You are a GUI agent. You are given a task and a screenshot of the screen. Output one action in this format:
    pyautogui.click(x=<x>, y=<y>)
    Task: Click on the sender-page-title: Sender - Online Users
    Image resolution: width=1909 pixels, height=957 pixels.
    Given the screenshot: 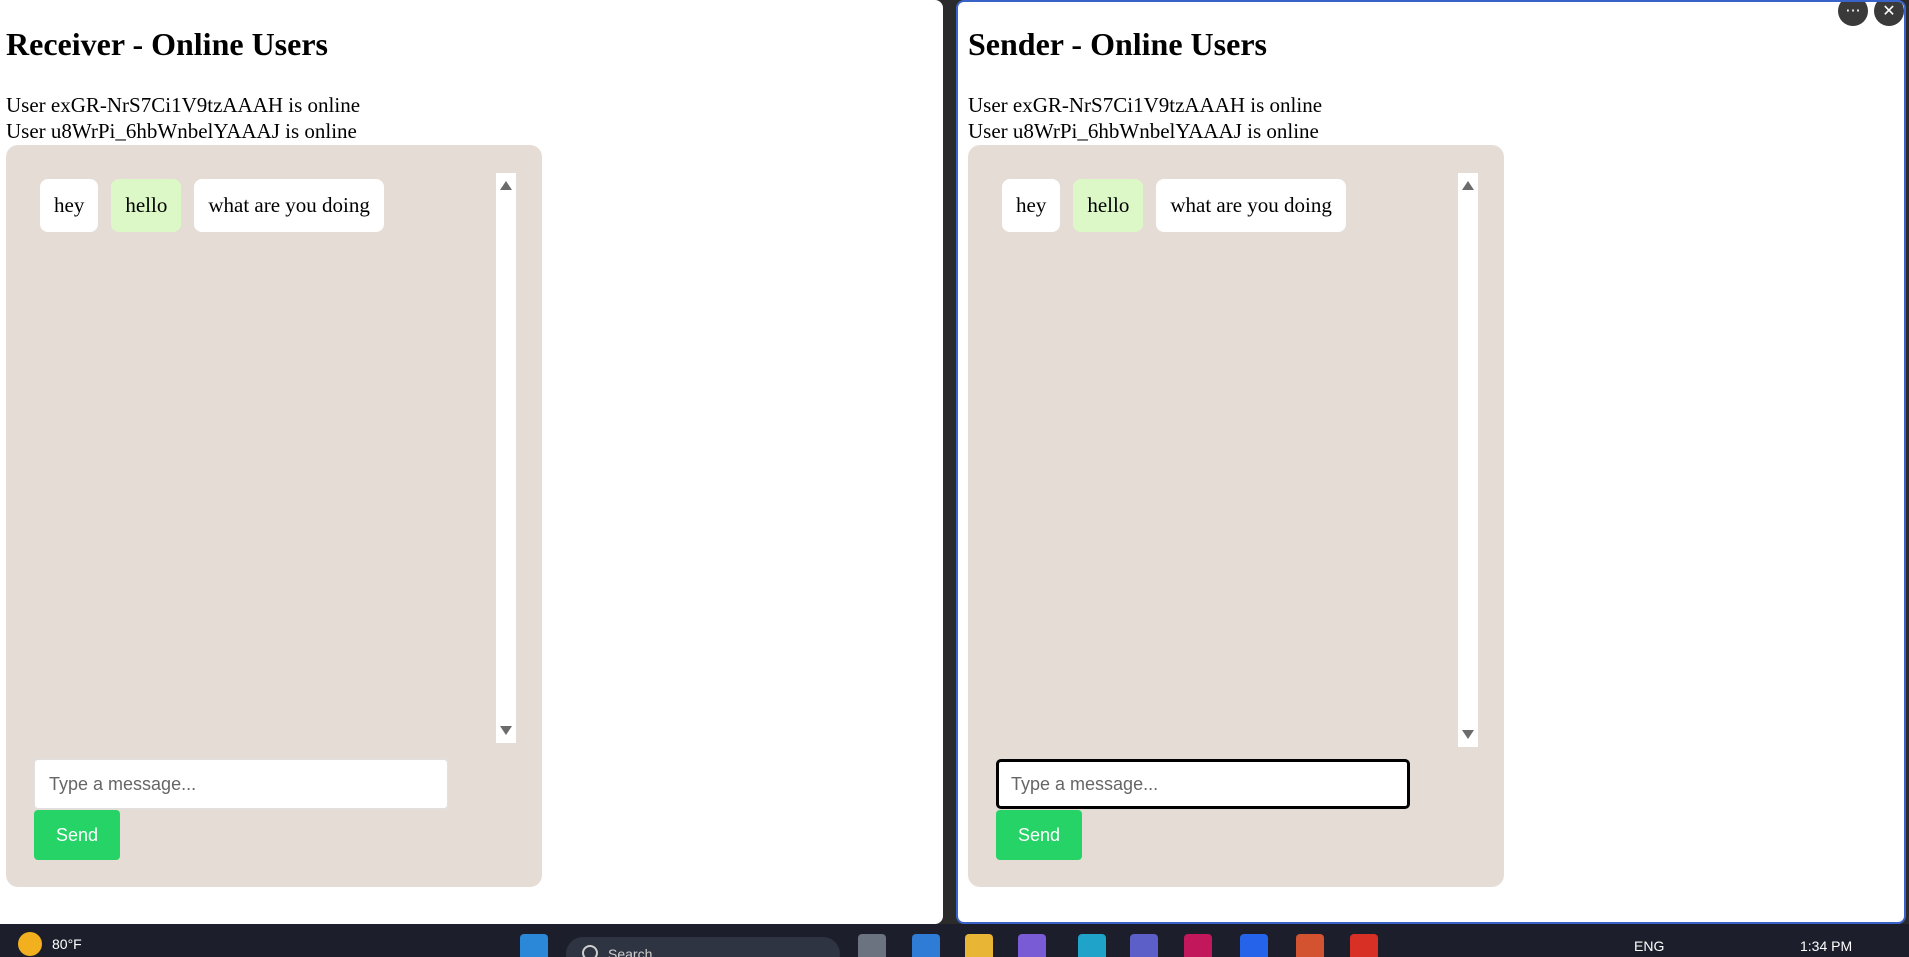 What is the action you would take?
    pyautogui.click(x=1117, y=44)
    